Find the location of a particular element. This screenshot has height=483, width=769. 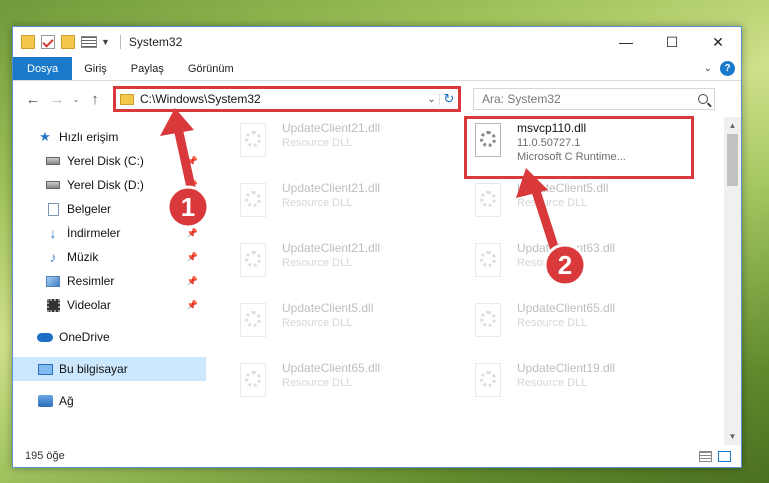

sidebar-item-label: OneDrive is located at coordinates (84, 337).